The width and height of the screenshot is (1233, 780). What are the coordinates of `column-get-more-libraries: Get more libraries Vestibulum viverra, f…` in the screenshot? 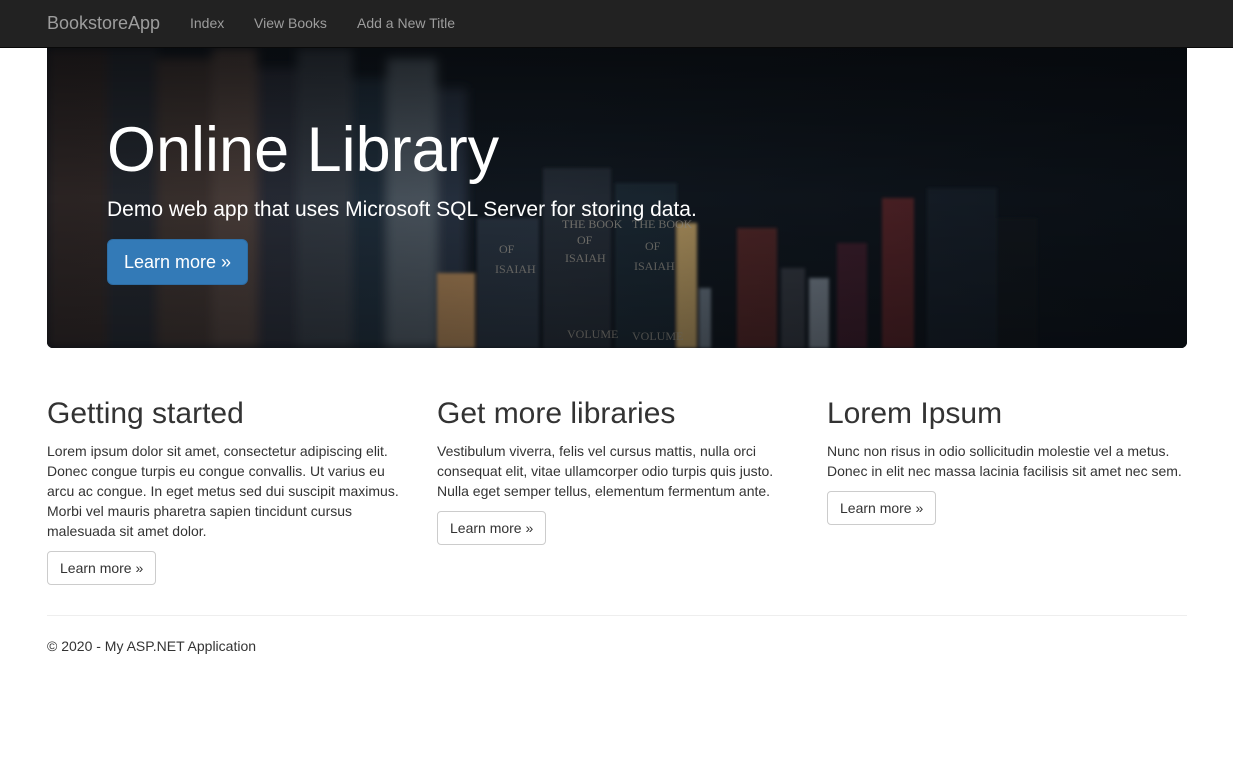 It's located at (617, 470).